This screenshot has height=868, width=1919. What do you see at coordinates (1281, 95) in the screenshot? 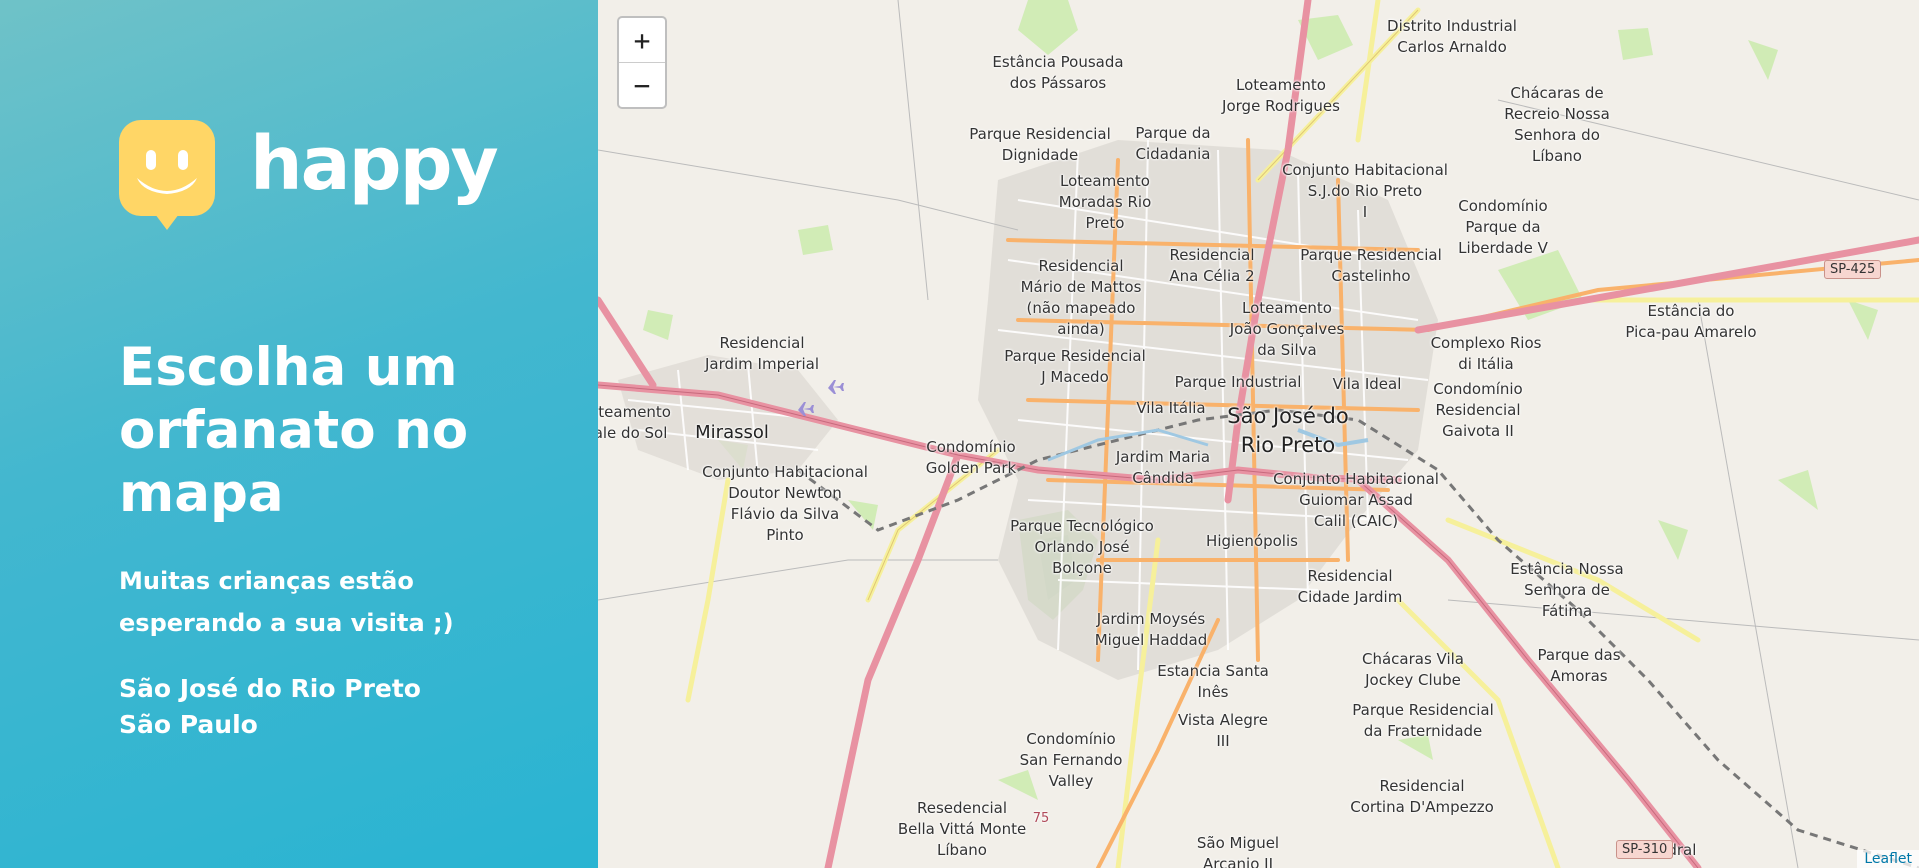
I see `map-label: Loteamento Jorge Rodrigues` at bounding box center [1281, 95].